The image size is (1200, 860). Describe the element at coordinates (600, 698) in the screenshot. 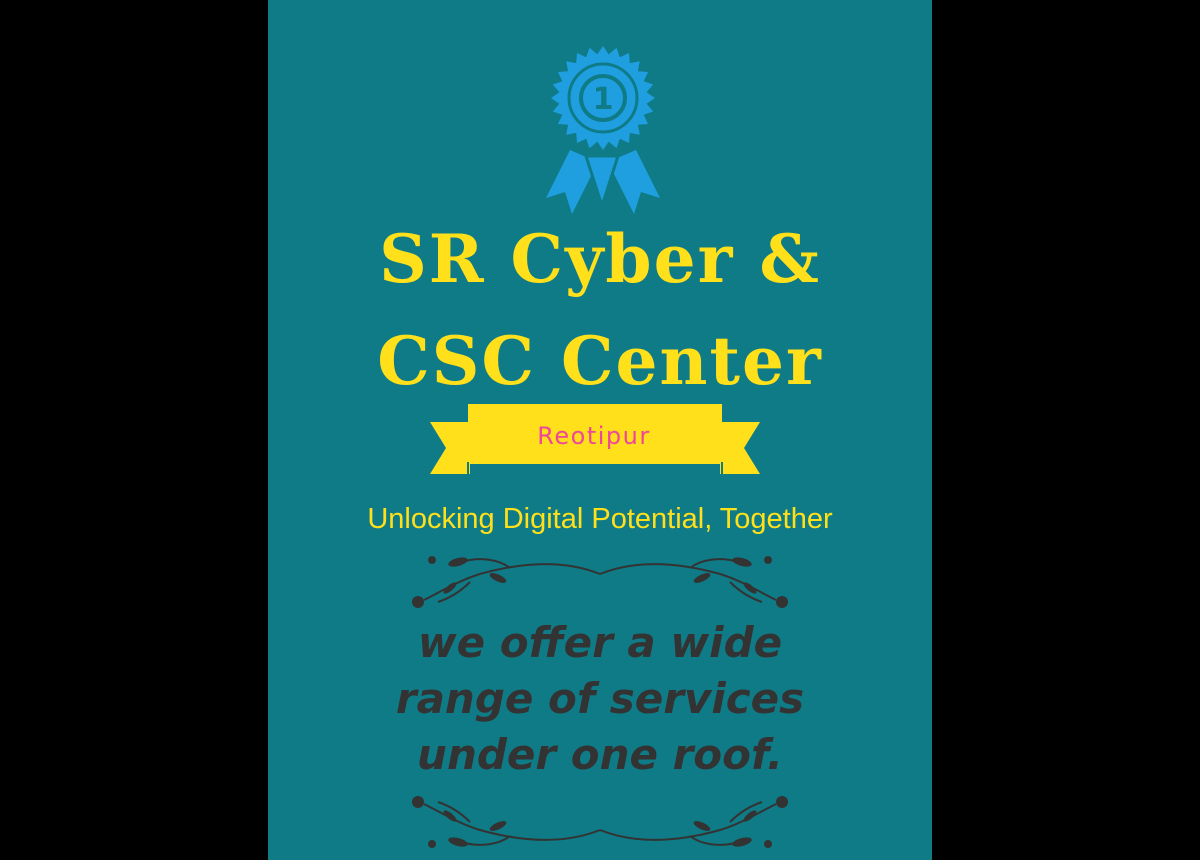

I see `body-text-line-2: range of services` at that location.